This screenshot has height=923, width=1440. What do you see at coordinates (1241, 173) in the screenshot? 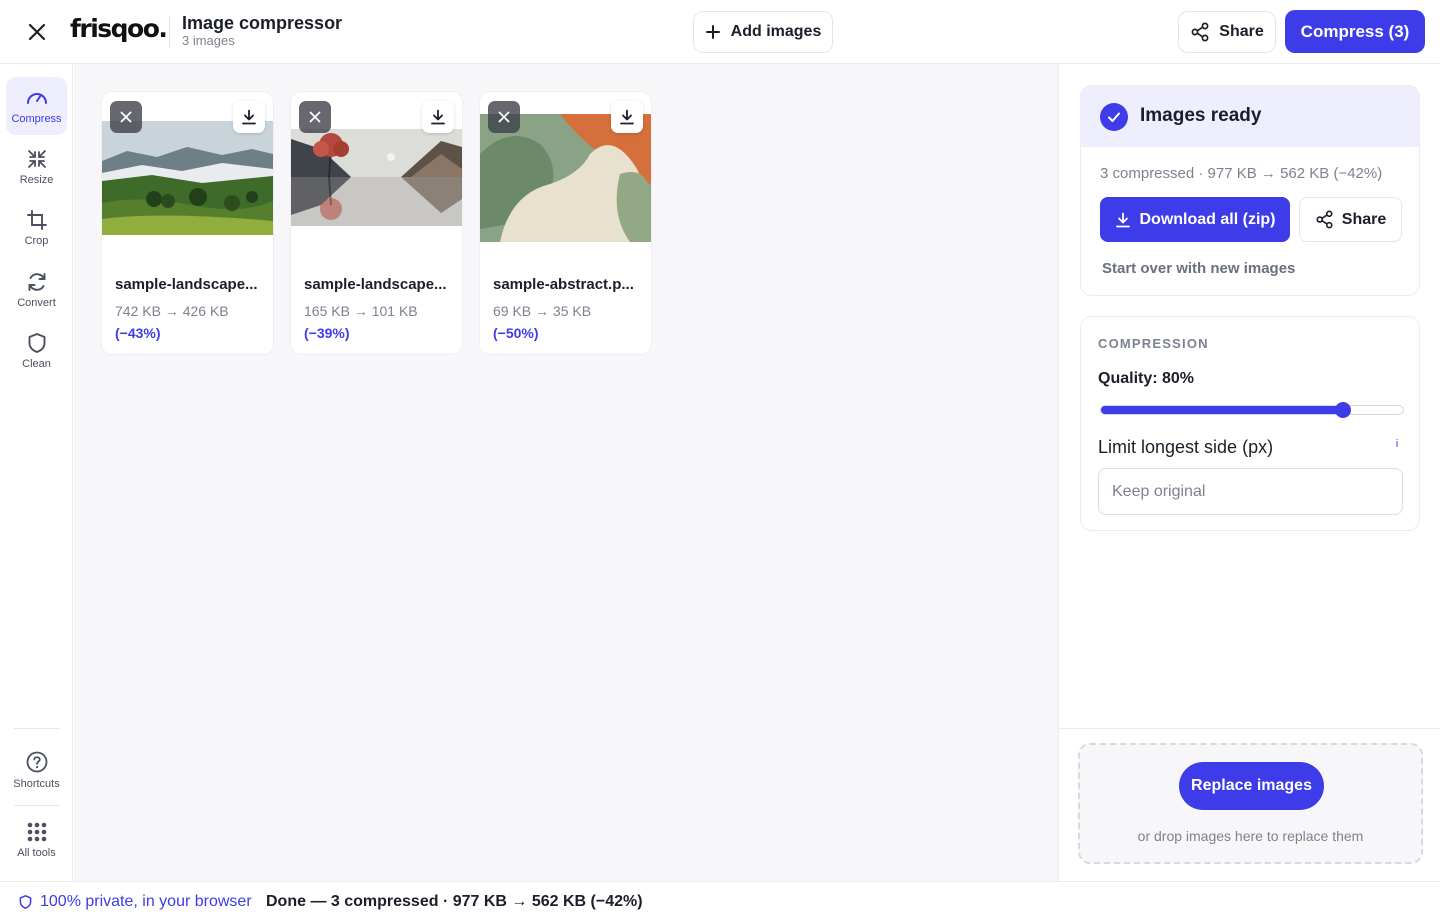
I see `results-summary: 3 compressed · 977 KB → 562 KB (−42%)` at bounding box center [1241, 173].